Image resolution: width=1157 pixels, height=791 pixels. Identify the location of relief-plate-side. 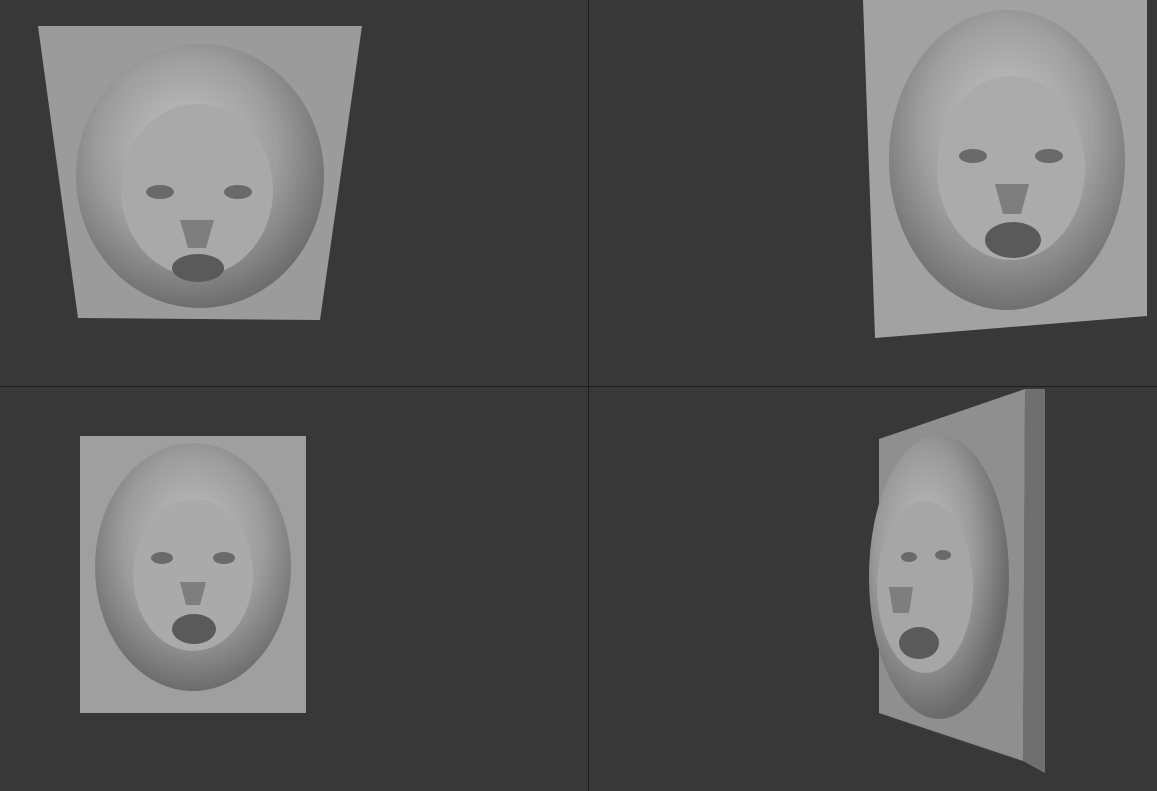
(1034, 581).